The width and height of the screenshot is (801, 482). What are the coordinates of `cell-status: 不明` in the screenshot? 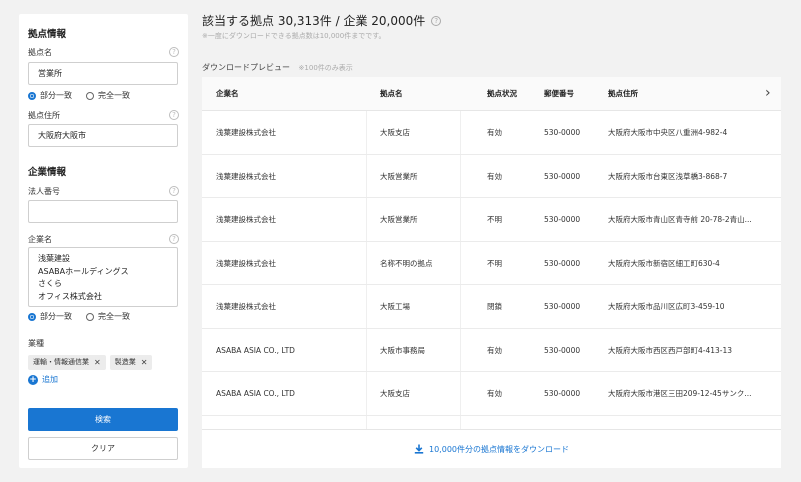 It's located at (494, 263).